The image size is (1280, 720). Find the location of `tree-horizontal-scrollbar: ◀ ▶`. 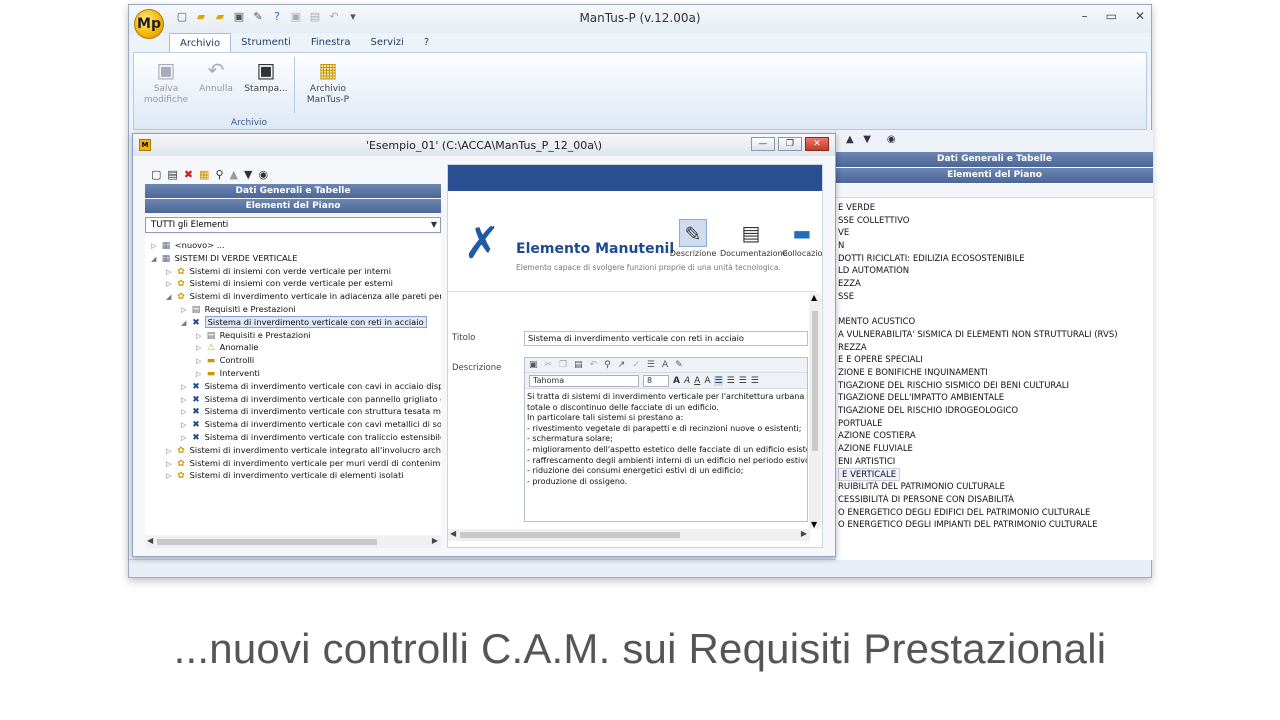

tree-horizontal-scrollbar: ◀ ▶ is located at coordinates (293, 542).